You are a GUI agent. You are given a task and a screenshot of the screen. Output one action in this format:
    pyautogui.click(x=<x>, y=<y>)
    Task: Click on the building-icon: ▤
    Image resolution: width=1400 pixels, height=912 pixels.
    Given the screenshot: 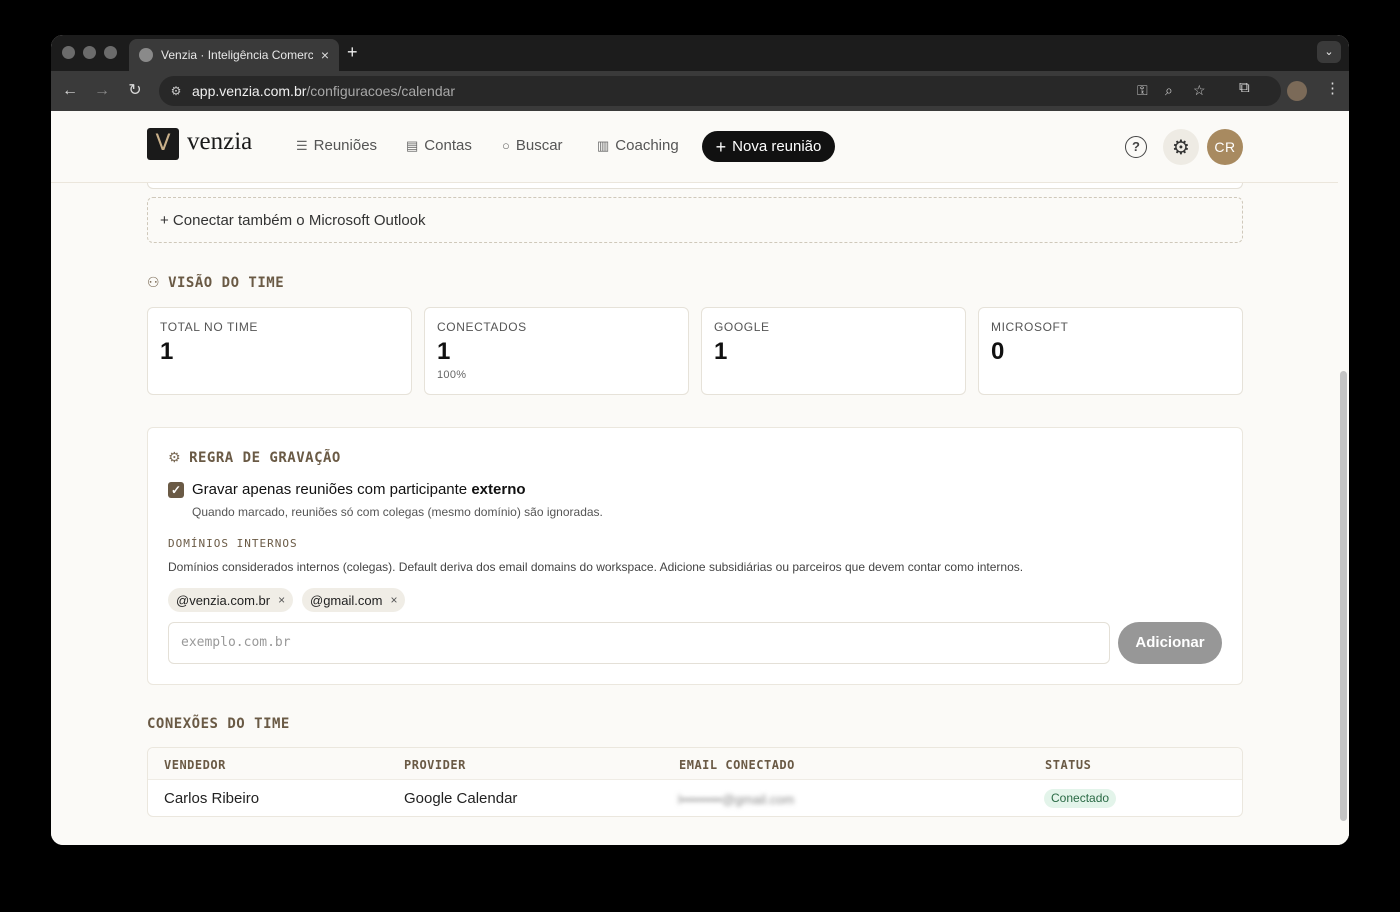 What is the action you would take?
    pyautogui.click(x=412, y=145)
    